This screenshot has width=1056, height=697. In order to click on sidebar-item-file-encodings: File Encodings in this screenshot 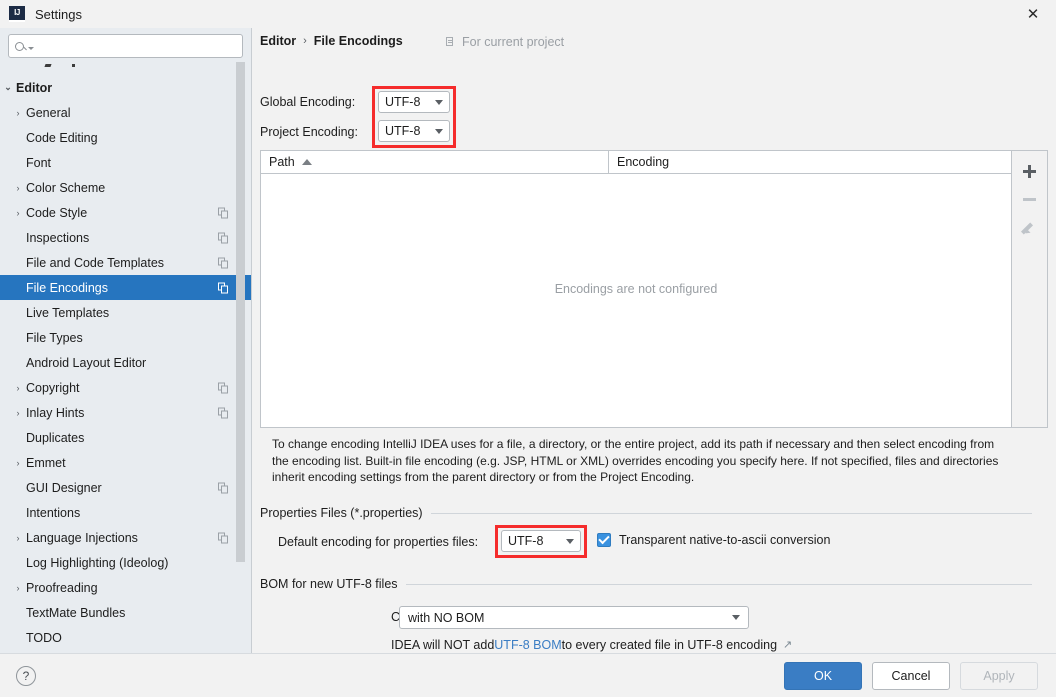, I will do `click(125, 287)`.